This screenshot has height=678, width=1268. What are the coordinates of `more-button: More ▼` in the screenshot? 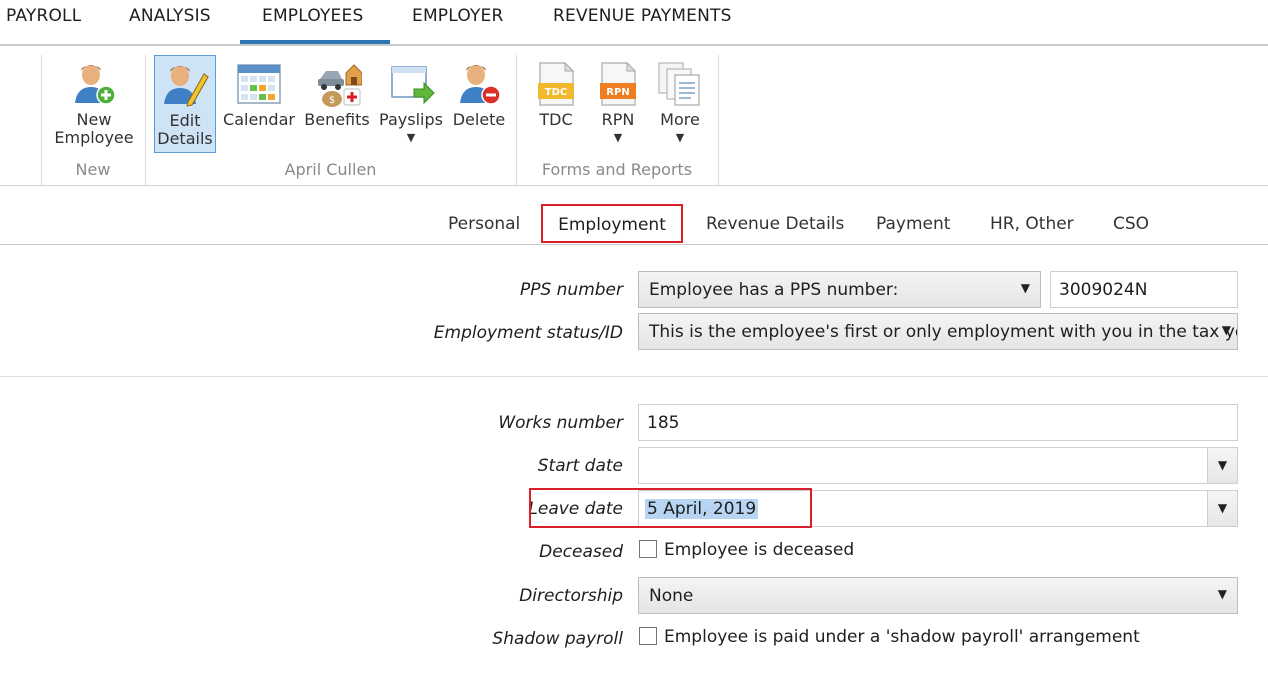 It's located at (680, 104).